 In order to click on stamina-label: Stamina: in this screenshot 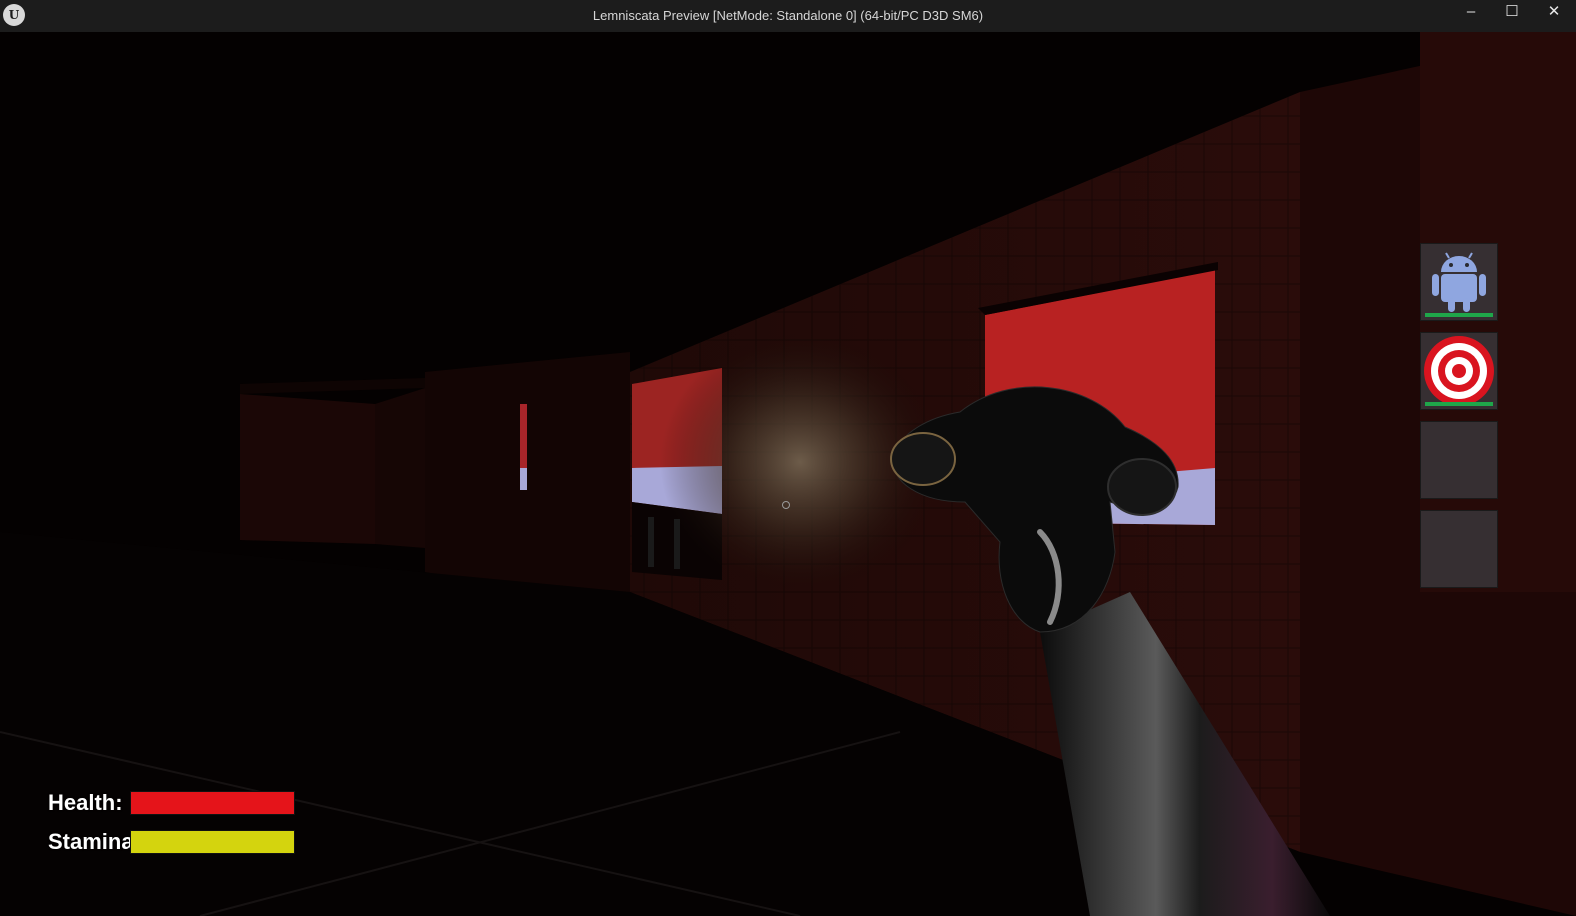, I will do `click(94, 841)`.